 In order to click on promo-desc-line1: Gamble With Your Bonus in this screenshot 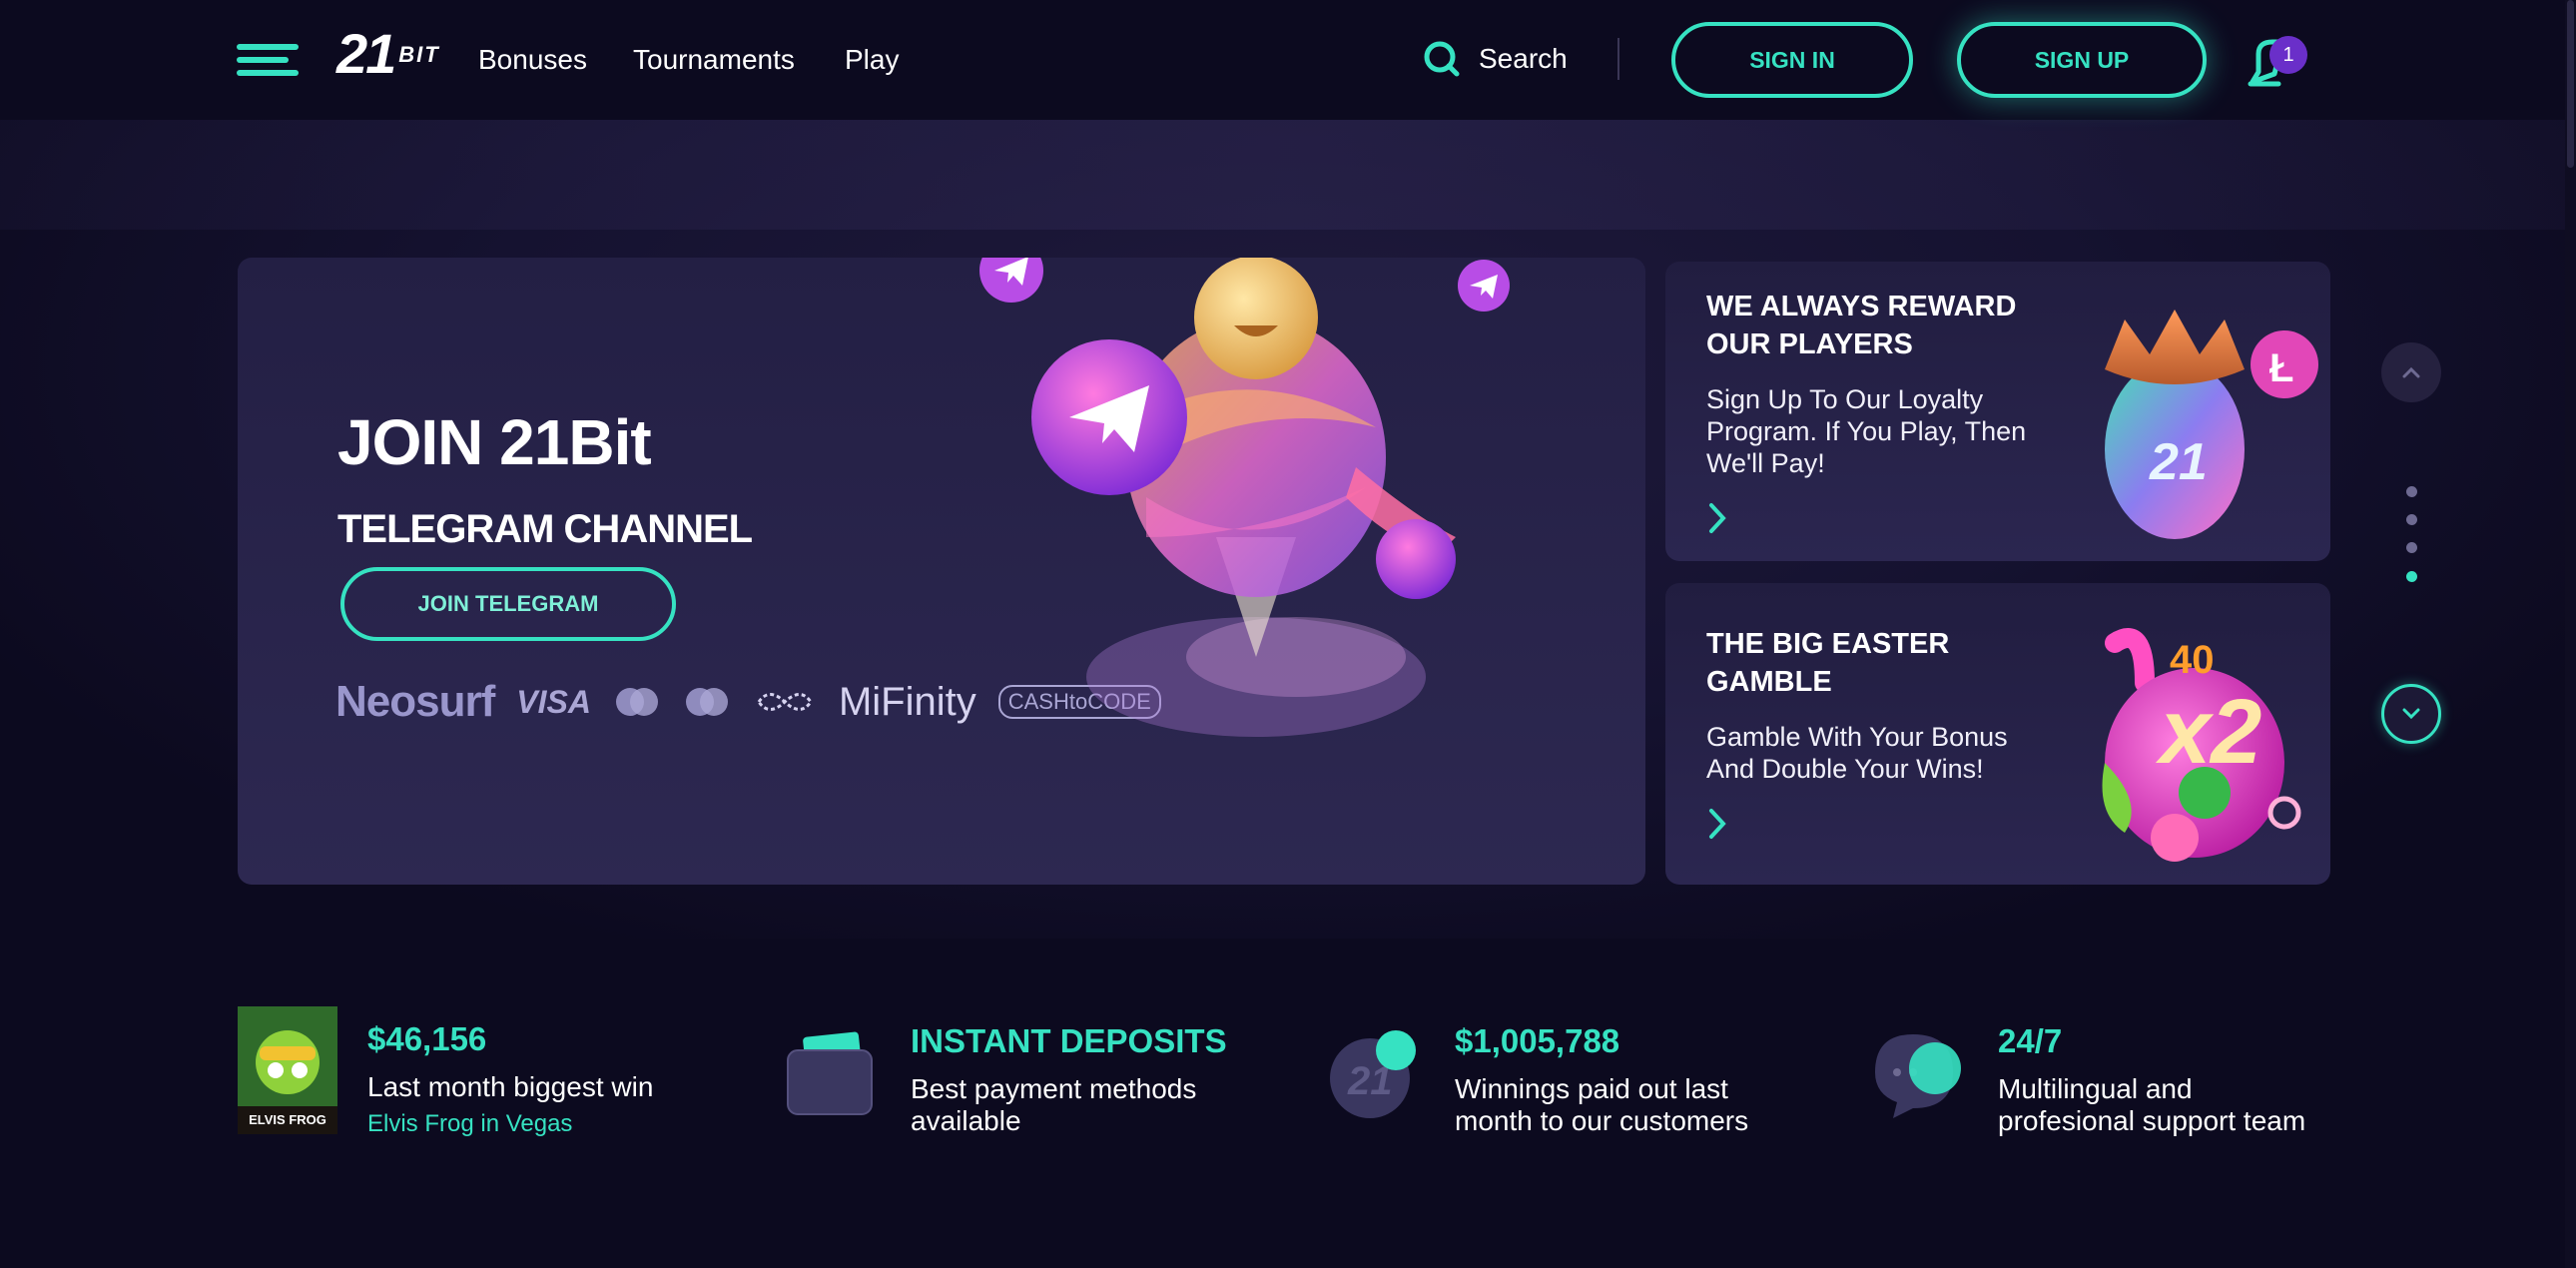, I will do `click(1857, 737)`.